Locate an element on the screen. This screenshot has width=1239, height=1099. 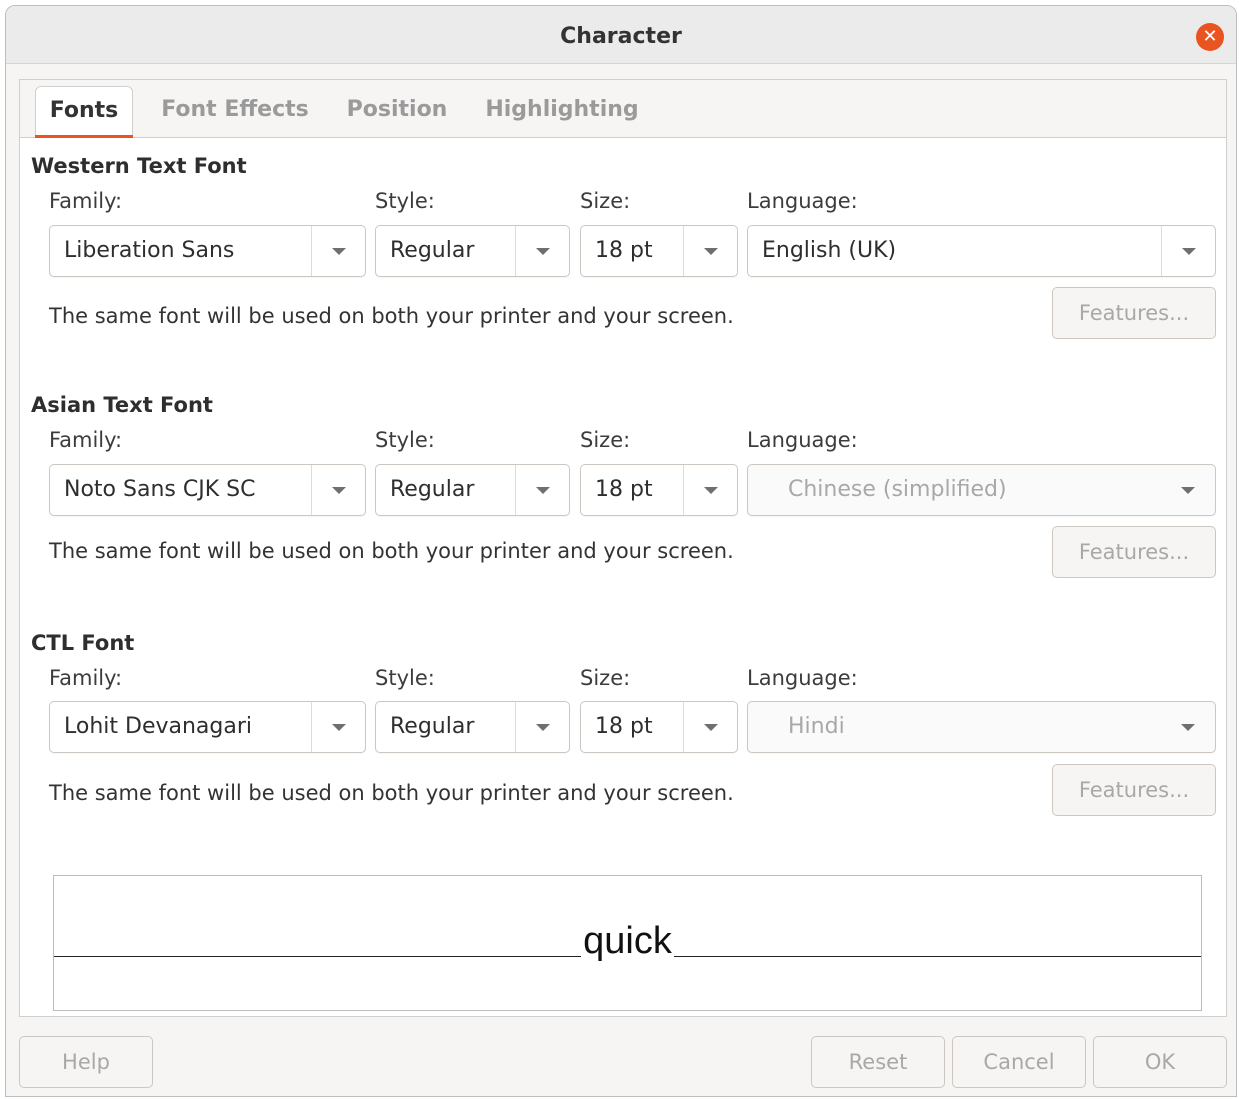
tab-bar: Fonts Font Effects Position Highlighting is located at coordinates (623, 109).